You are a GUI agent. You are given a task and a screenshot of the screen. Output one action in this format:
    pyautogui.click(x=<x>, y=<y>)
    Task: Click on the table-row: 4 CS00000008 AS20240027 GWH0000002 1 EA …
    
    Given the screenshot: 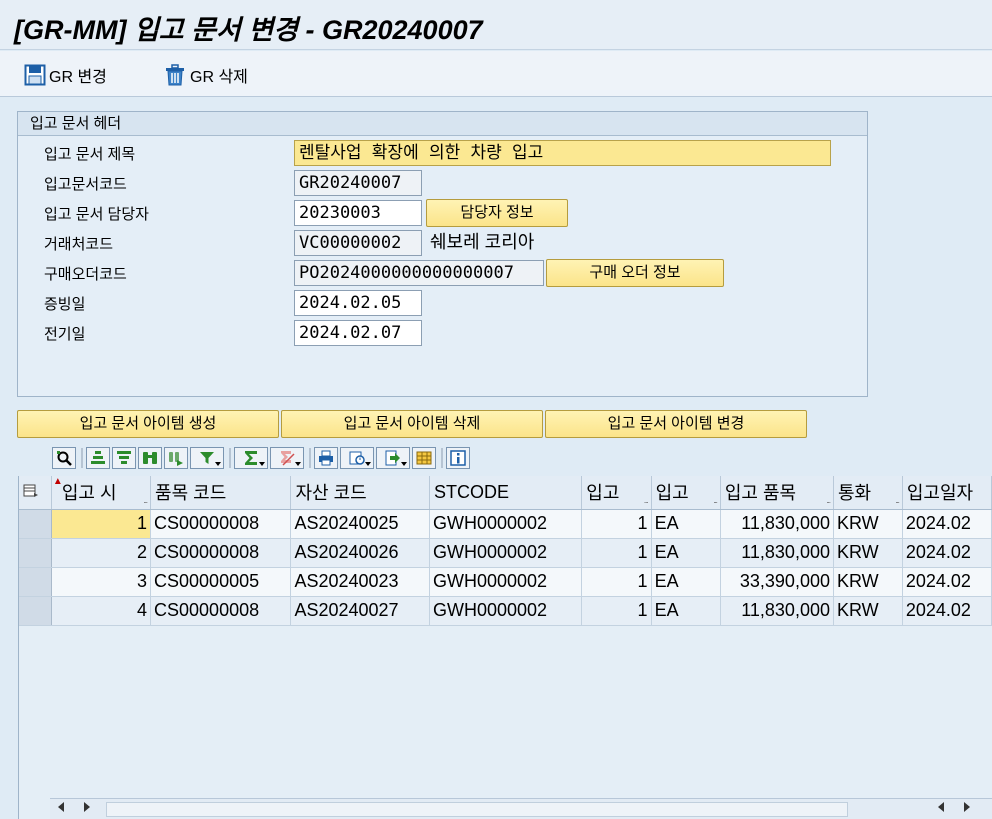 What is the action you would take?
    pyautogui.click(x=505, y=611)
    